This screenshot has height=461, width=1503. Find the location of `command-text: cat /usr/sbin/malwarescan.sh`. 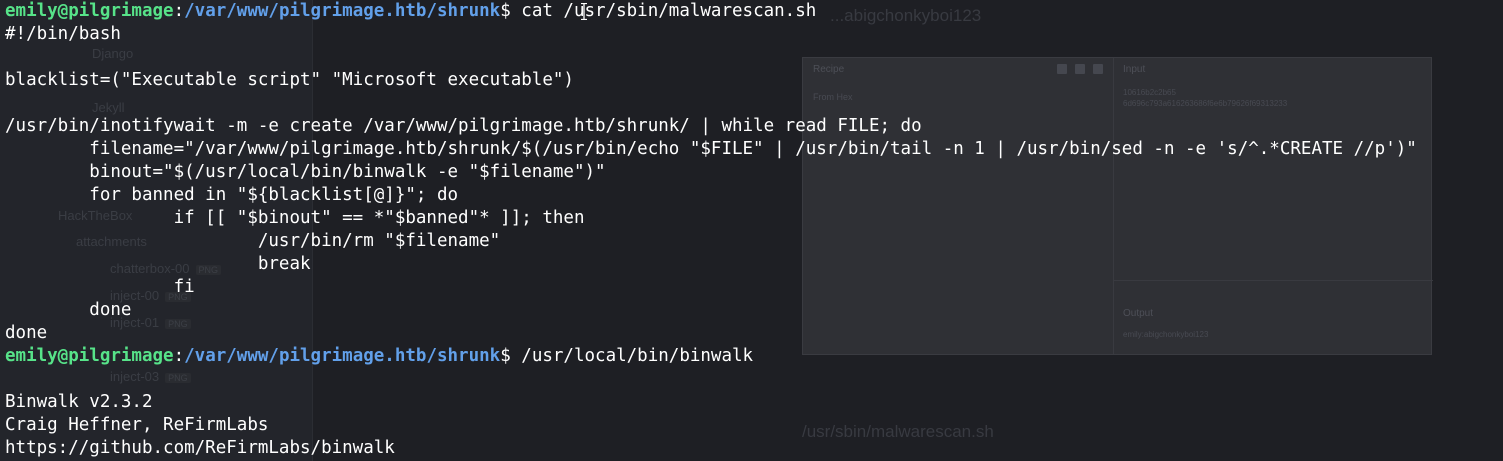

command-text: cat /usr/sbin/malwarescan.sh is located at coordinates (669, 11).